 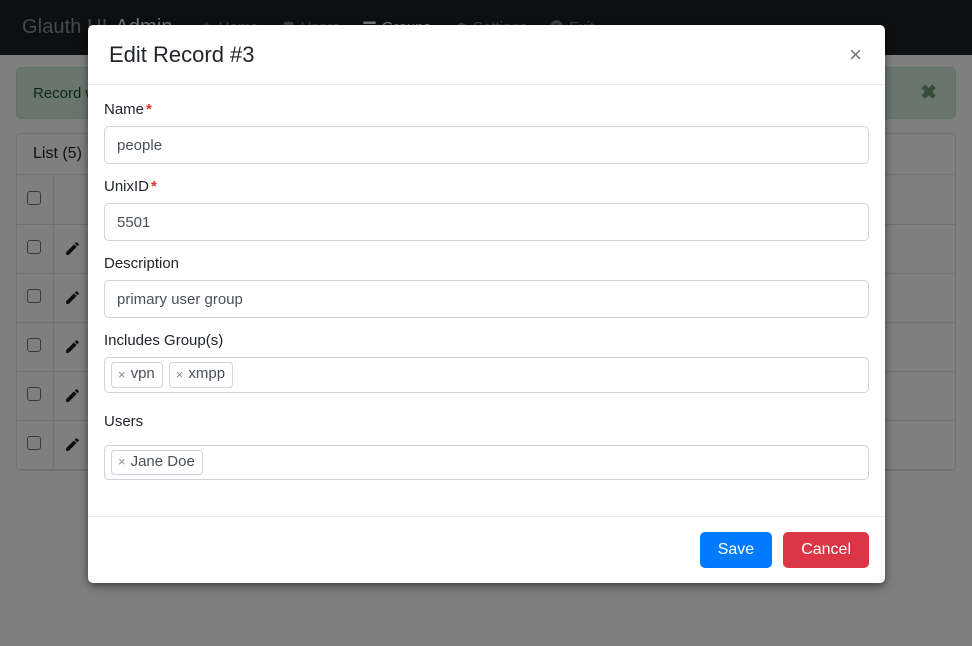 I want to click on name-input, so click(x=486, y=145).